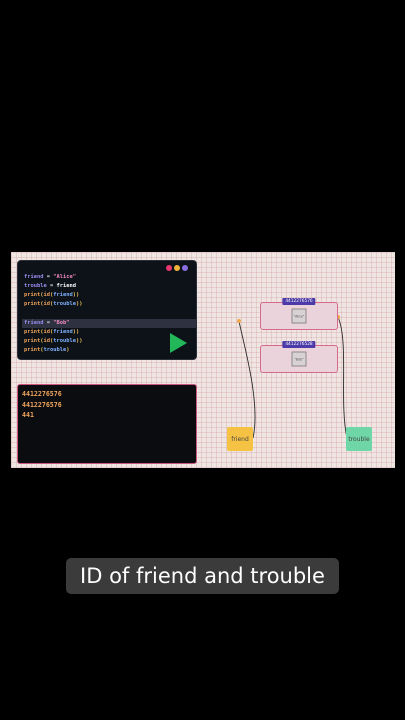 The image size is (405, 720). What do you see at coordinates (247, 379) in the screenshot?
I see `friend-reference-wire` at bounding box center [247, 379].